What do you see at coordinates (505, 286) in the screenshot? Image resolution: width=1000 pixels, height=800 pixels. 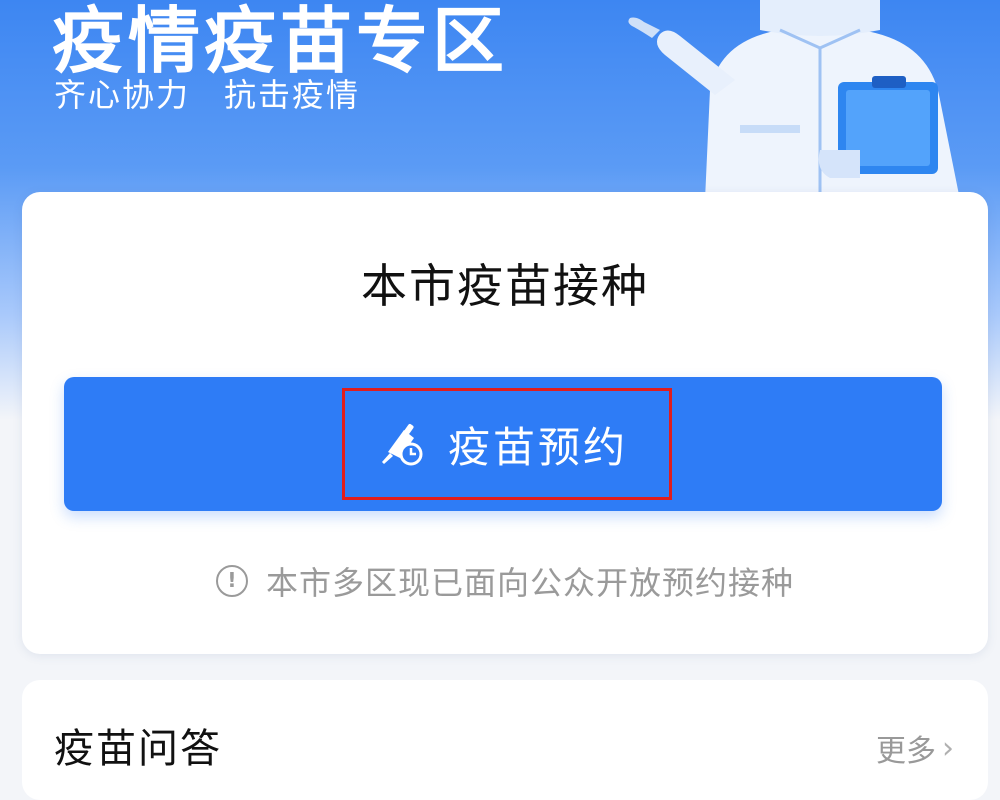 I see `vaccination-card-title: 本市疫苗接种` at bounding box center [505, 286].